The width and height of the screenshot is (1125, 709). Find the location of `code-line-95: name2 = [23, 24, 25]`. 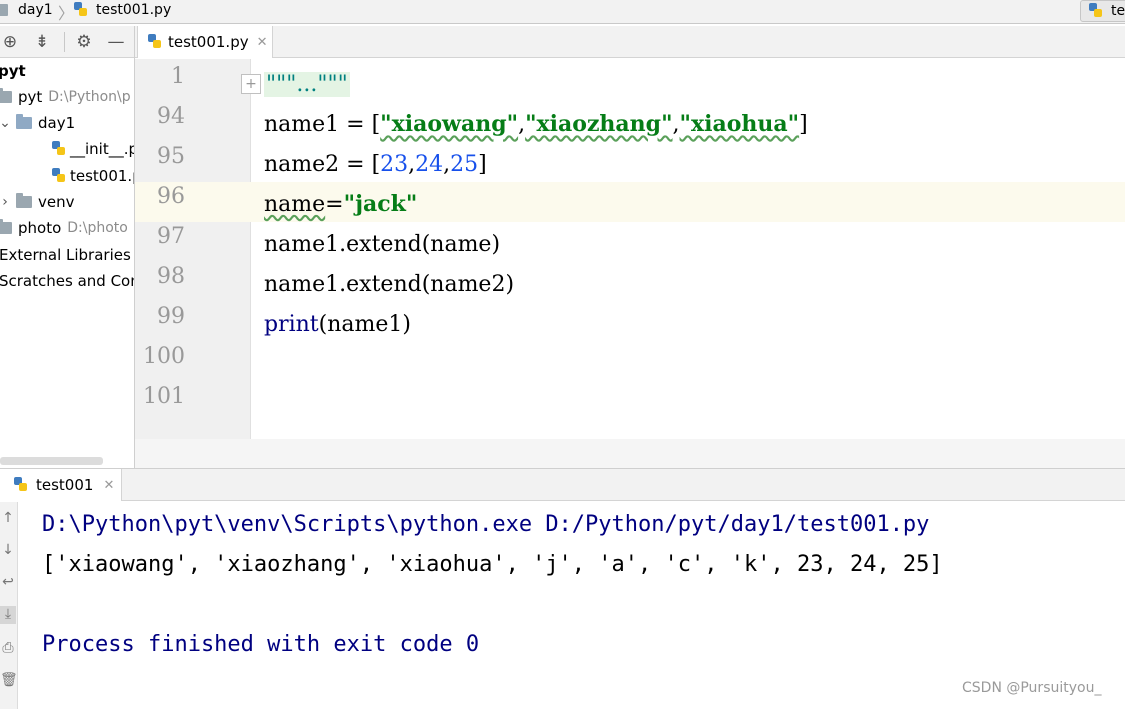

code-line-95: name2 = [23, 24, 25] is located at coordinates (375, 164).